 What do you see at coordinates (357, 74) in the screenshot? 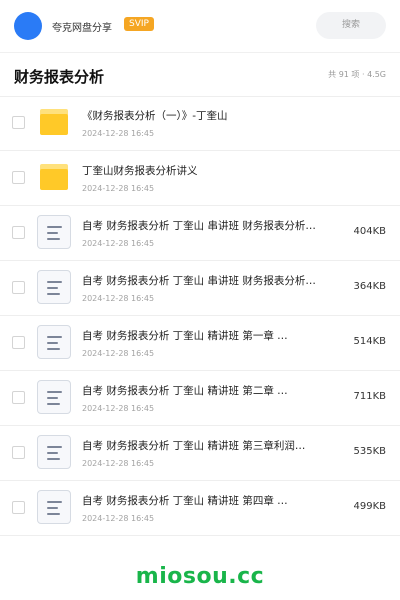
I see `folder-summary: 共 91 项 · 4.5G` at bounding box center [357, 74].